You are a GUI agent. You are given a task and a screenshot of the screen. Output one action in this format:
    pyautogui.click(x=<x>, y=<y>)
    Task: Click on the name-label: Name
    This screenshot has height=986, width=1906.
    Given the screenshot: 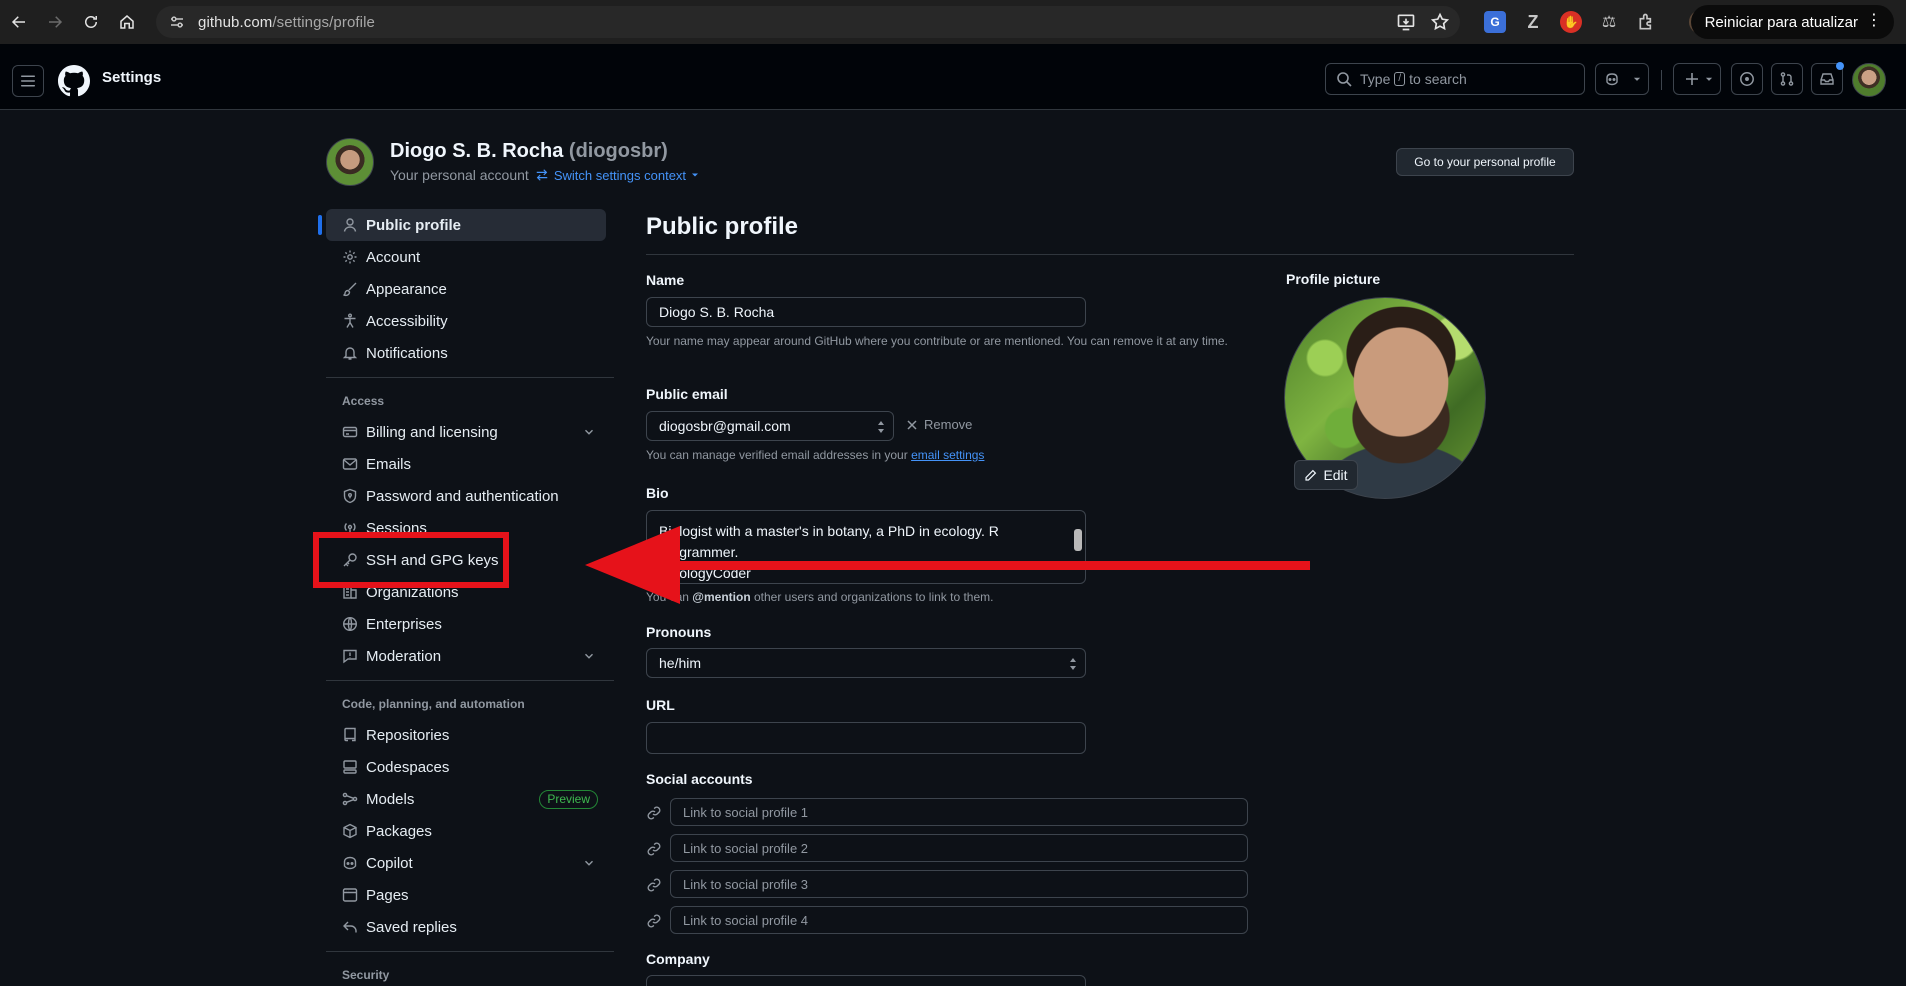 What is the action you would take?
    pyautogui.click(x=665, y=280)
    